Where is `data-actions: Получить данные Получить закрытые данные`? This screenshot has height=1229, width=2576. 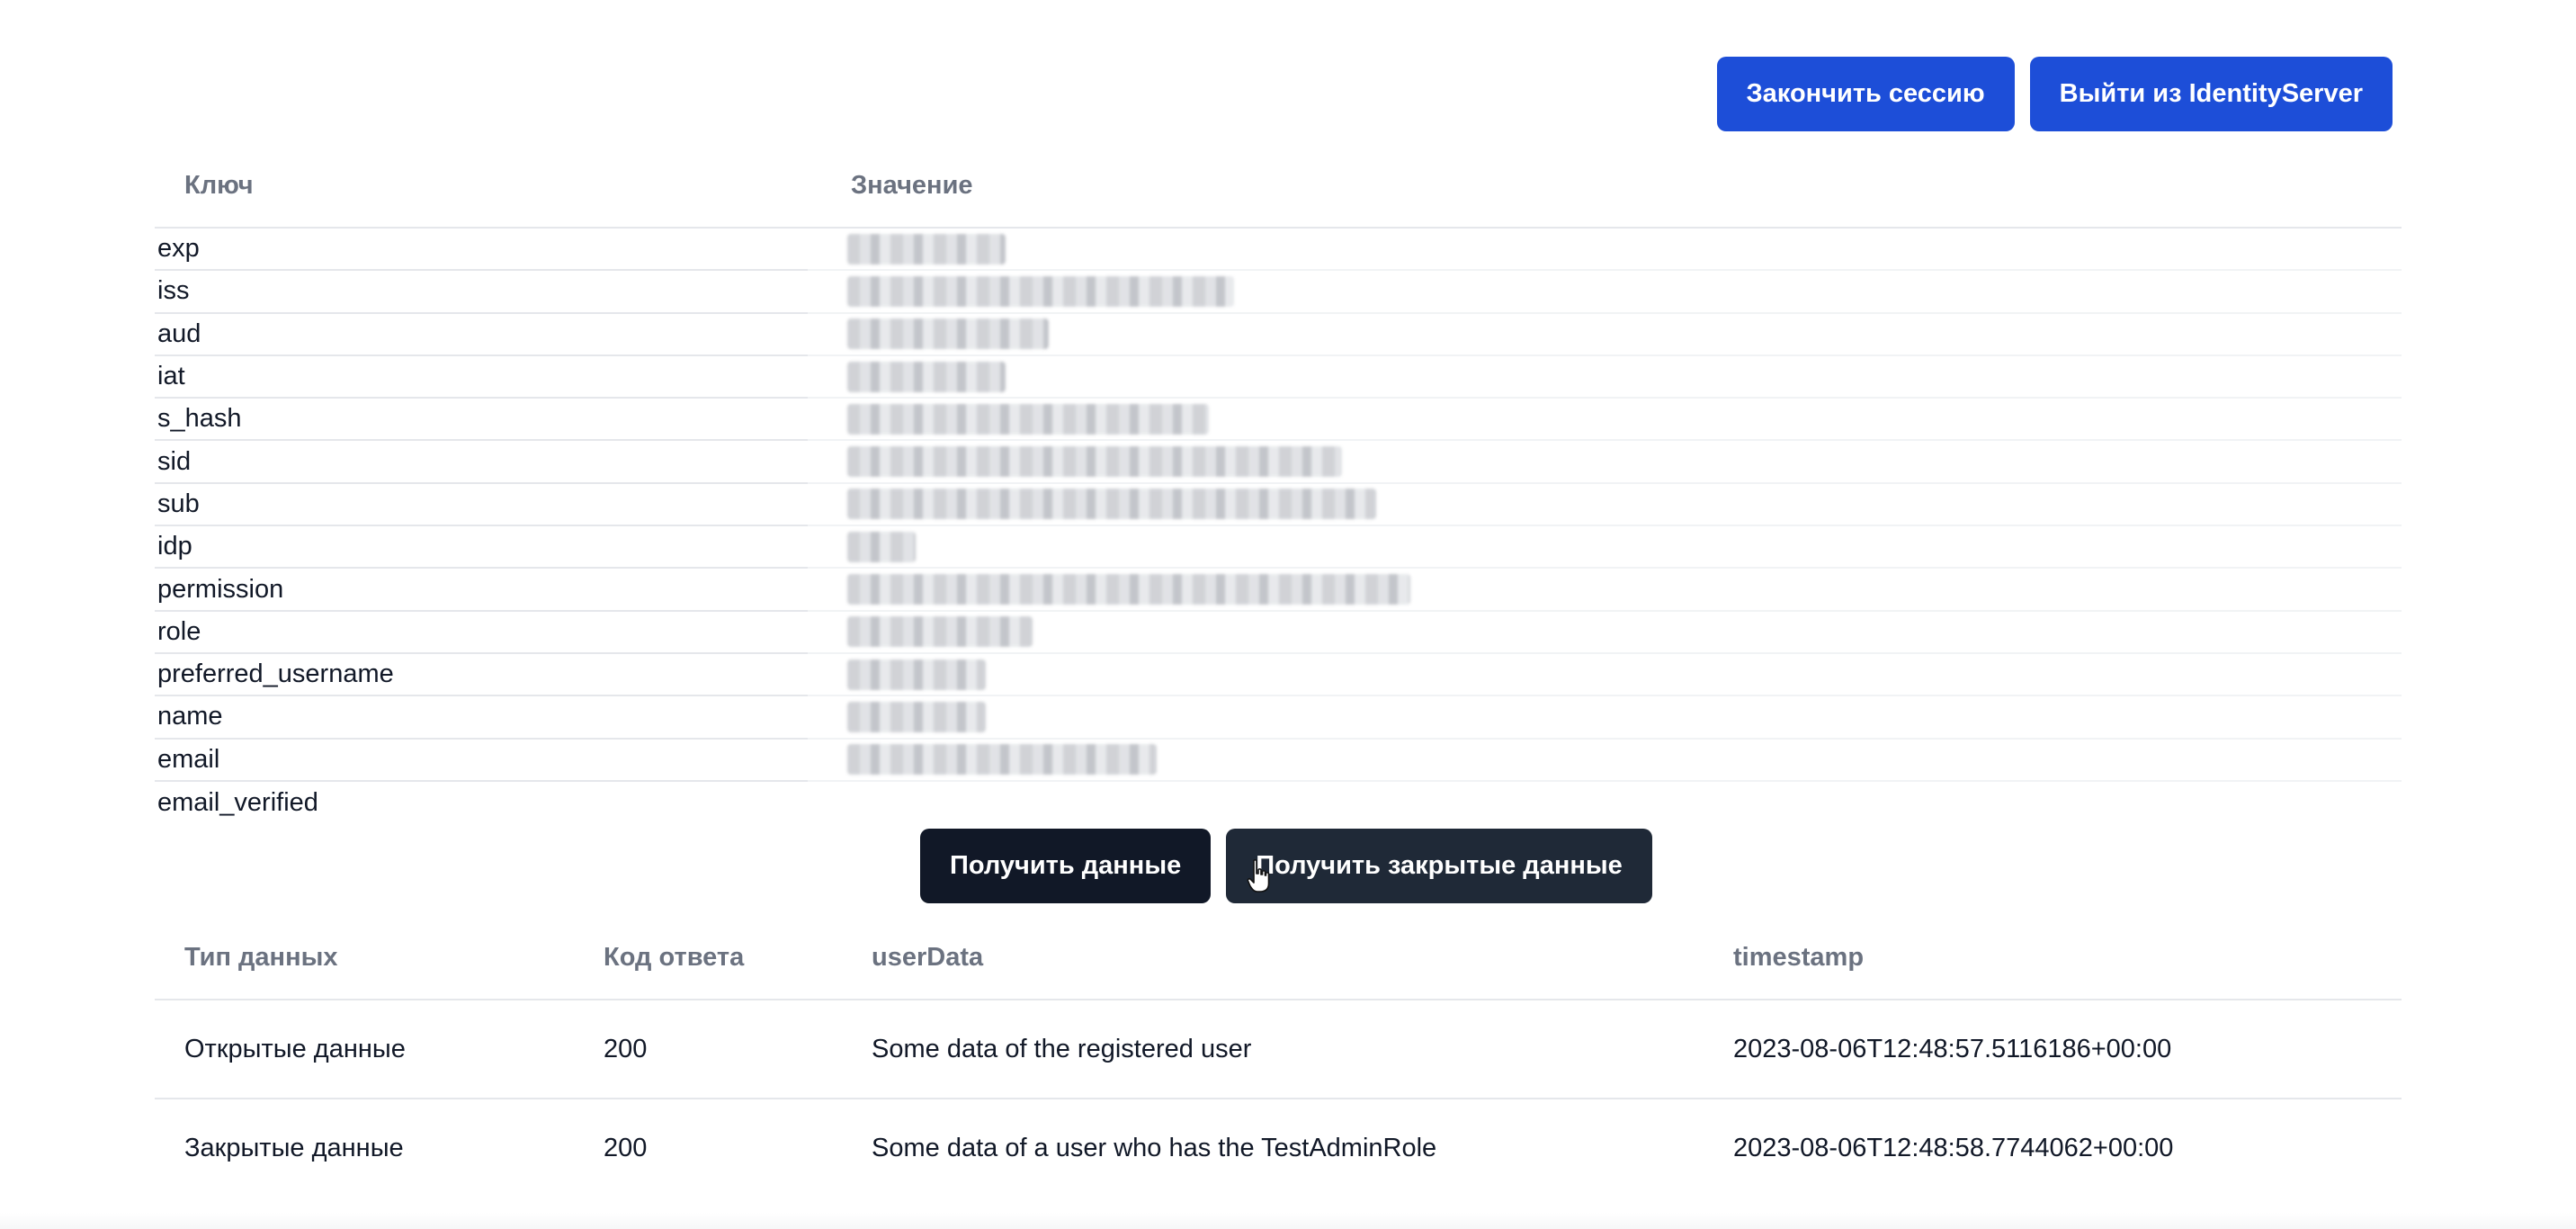 data-actions: Получить данные Получить закрытые данные is located at coordinates (1286, 866).